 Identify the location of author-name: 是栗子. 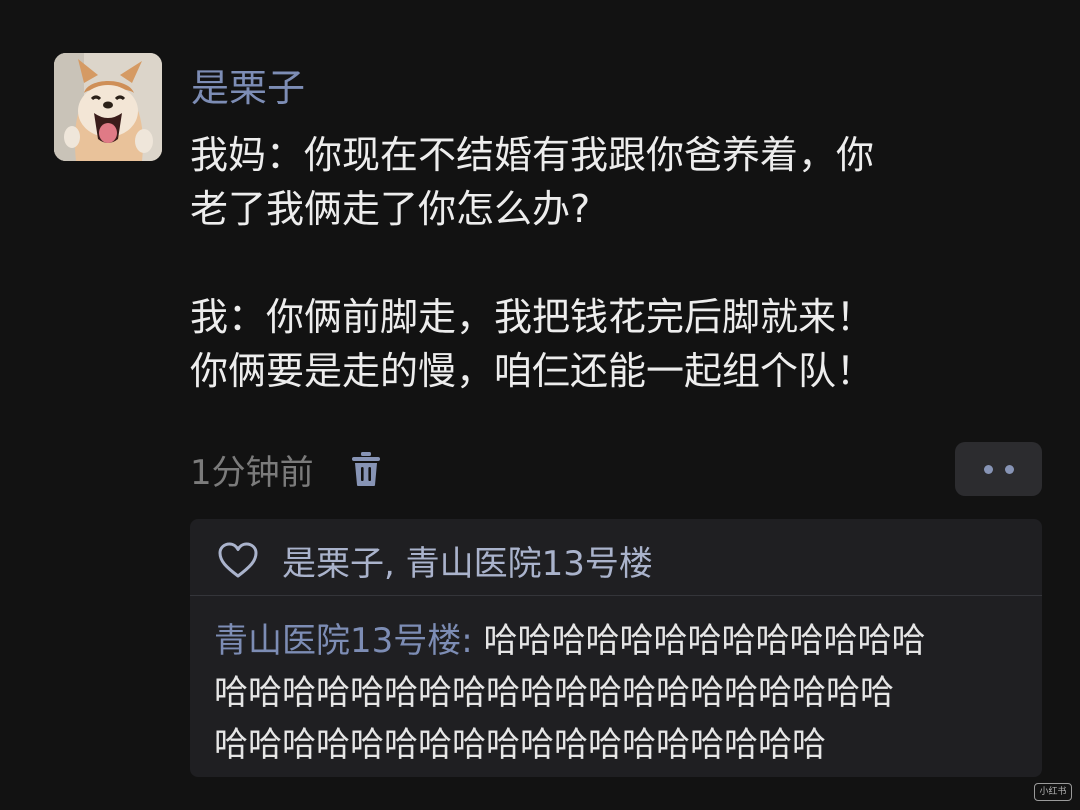
(248, 88).